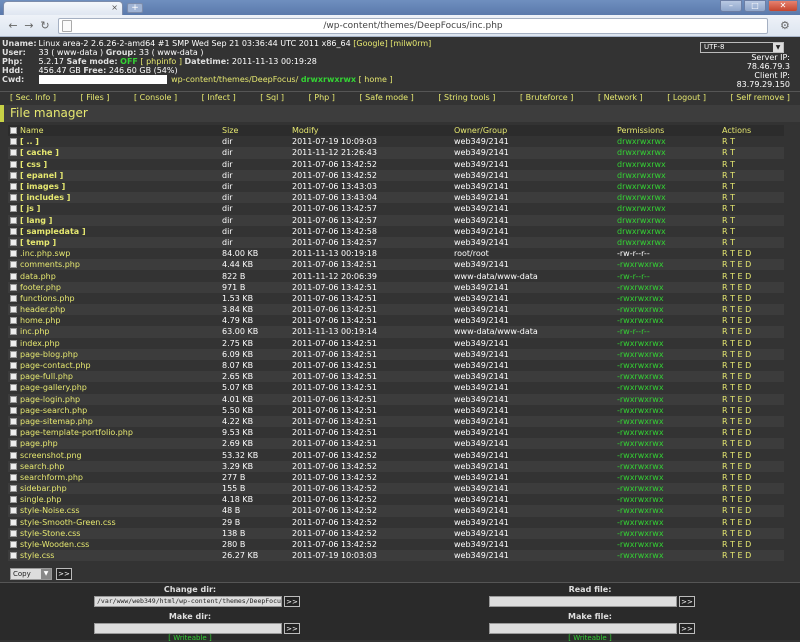 Image resolution: width=800 pixels, height=642 pixels. Describe the element at coordinates (47, 298) in the screenshot. I see `file-link: functions.php` at that location.